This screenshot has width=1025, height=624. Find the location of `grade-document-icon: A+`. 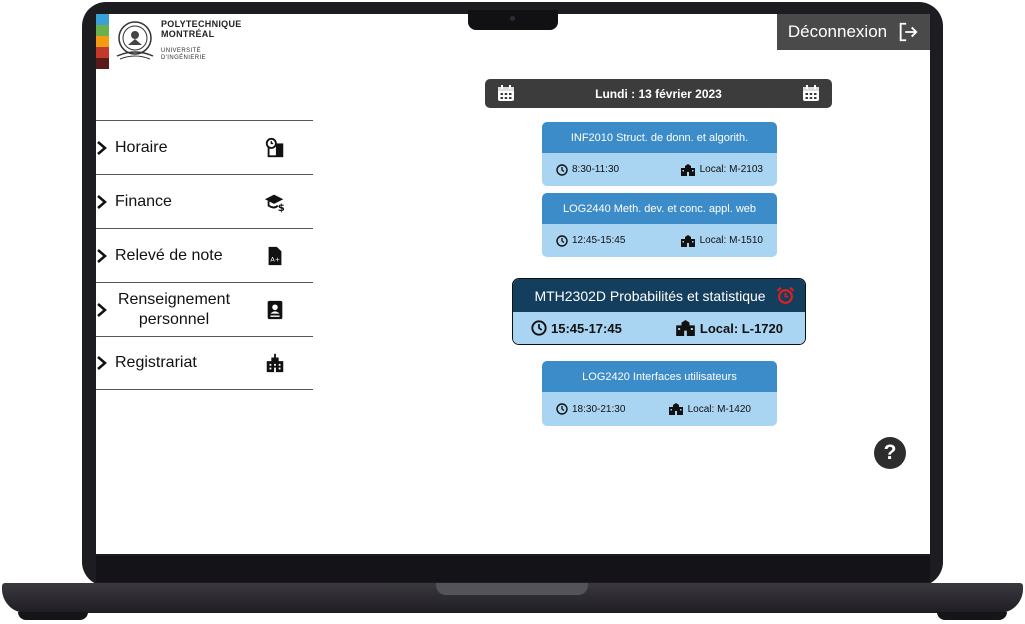

grade-document-icon: A+ is located at coordinates (275, 255).